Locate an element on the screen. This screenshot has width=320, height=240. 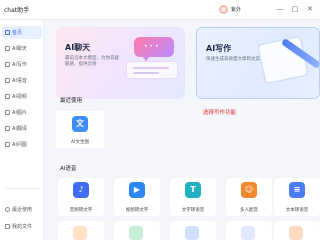
tile-label: 文本转语音 is located at coordinates (297, 210).